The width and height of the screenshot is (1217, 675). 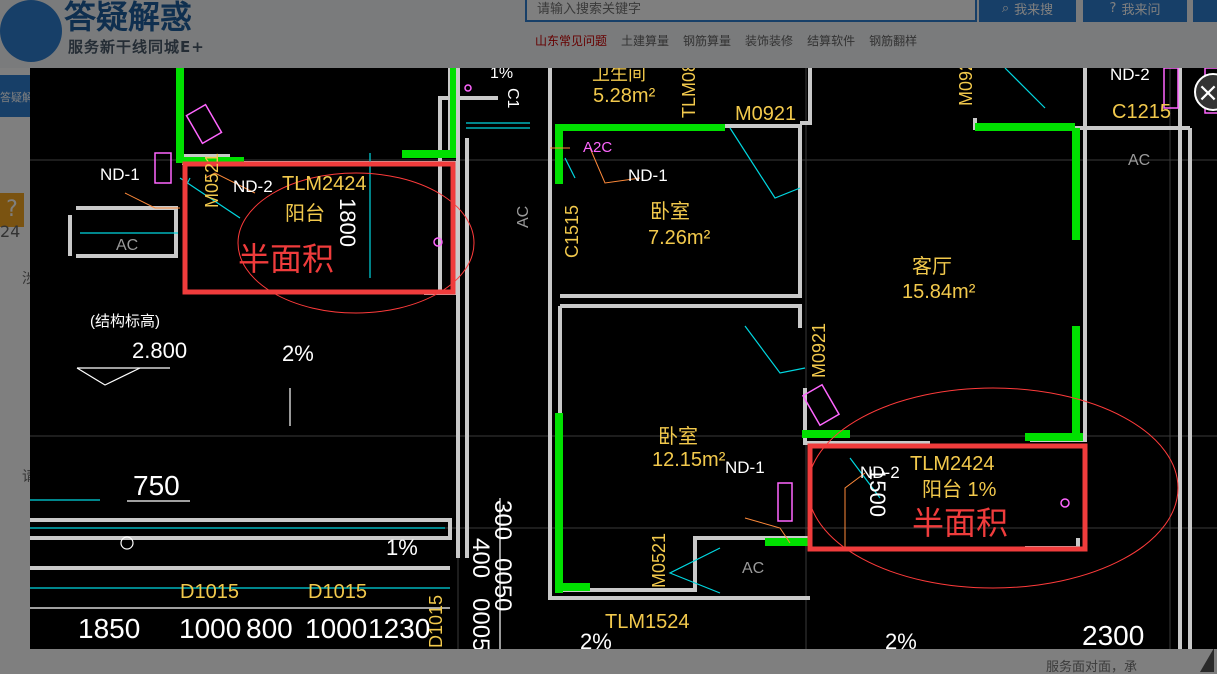 I want to click on label-slope-1-frag: 1%, so click(x=501, y=75).